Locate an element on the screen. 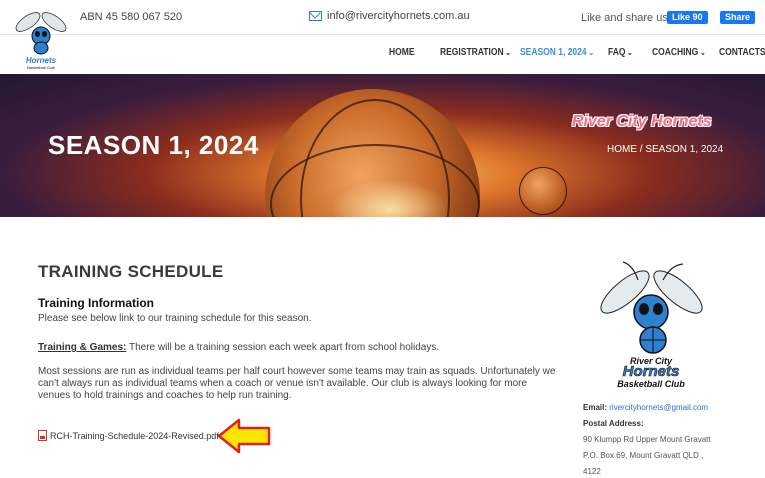  nav-season-label: SEASON 1, 2024 is located at coordinates (553, 52).